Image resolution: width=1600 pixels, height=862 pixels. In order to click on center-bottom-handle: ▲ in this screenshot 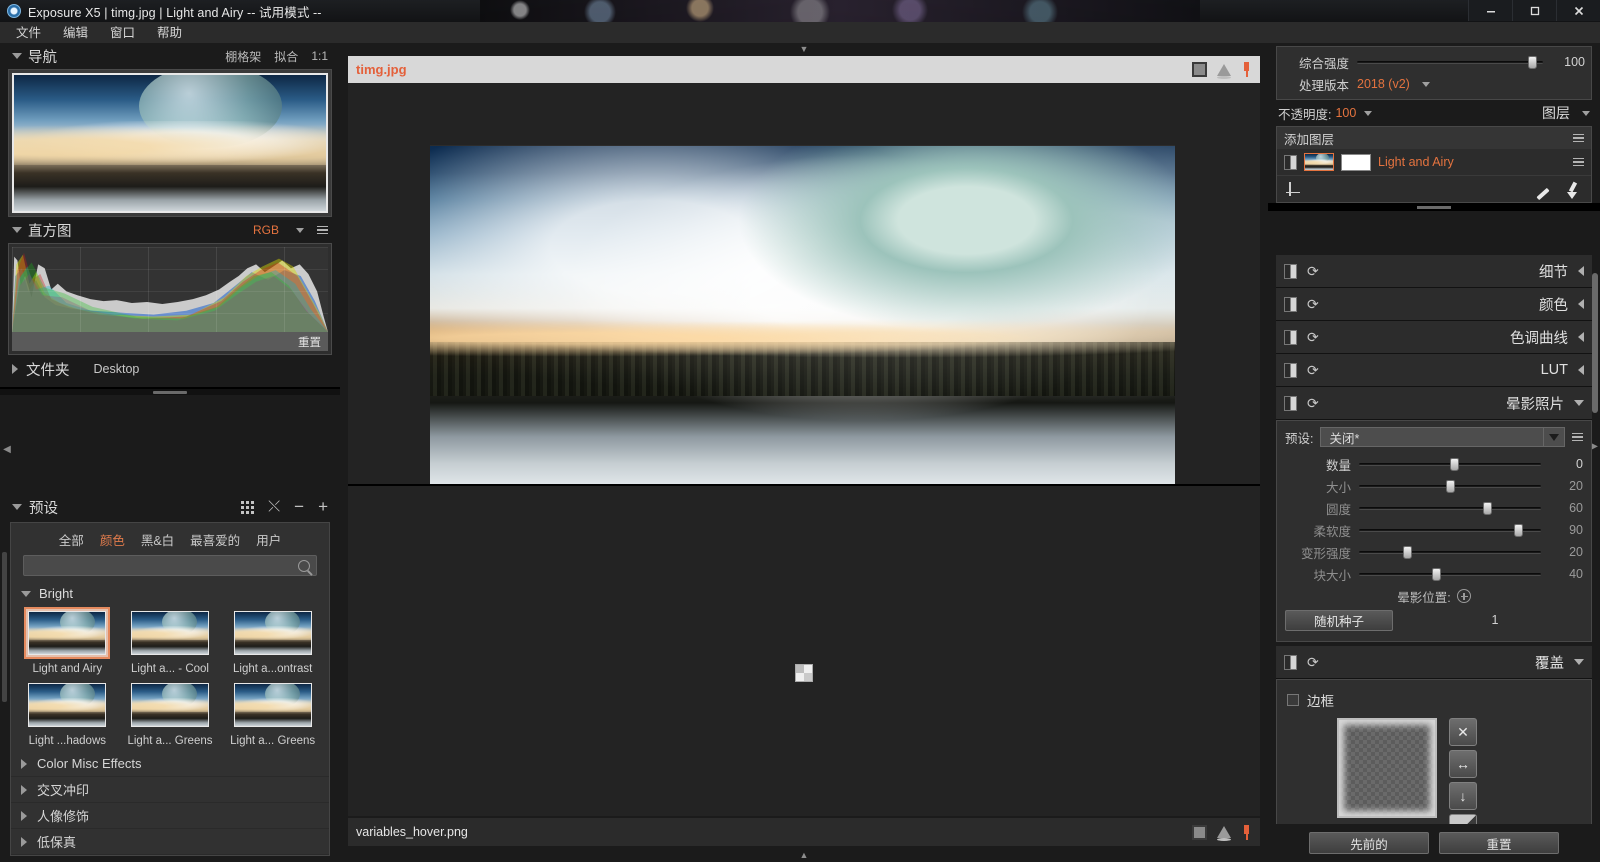, I will do `click(804, 855)`.